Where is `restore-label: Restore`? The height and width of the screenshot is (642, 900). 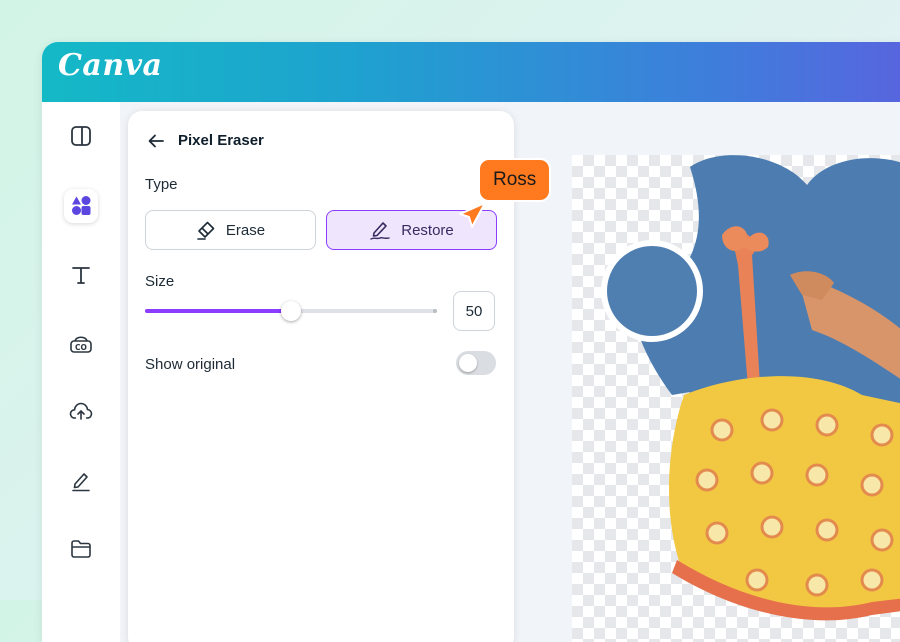 restore-label: Restore is located at coordinates (427, 230).